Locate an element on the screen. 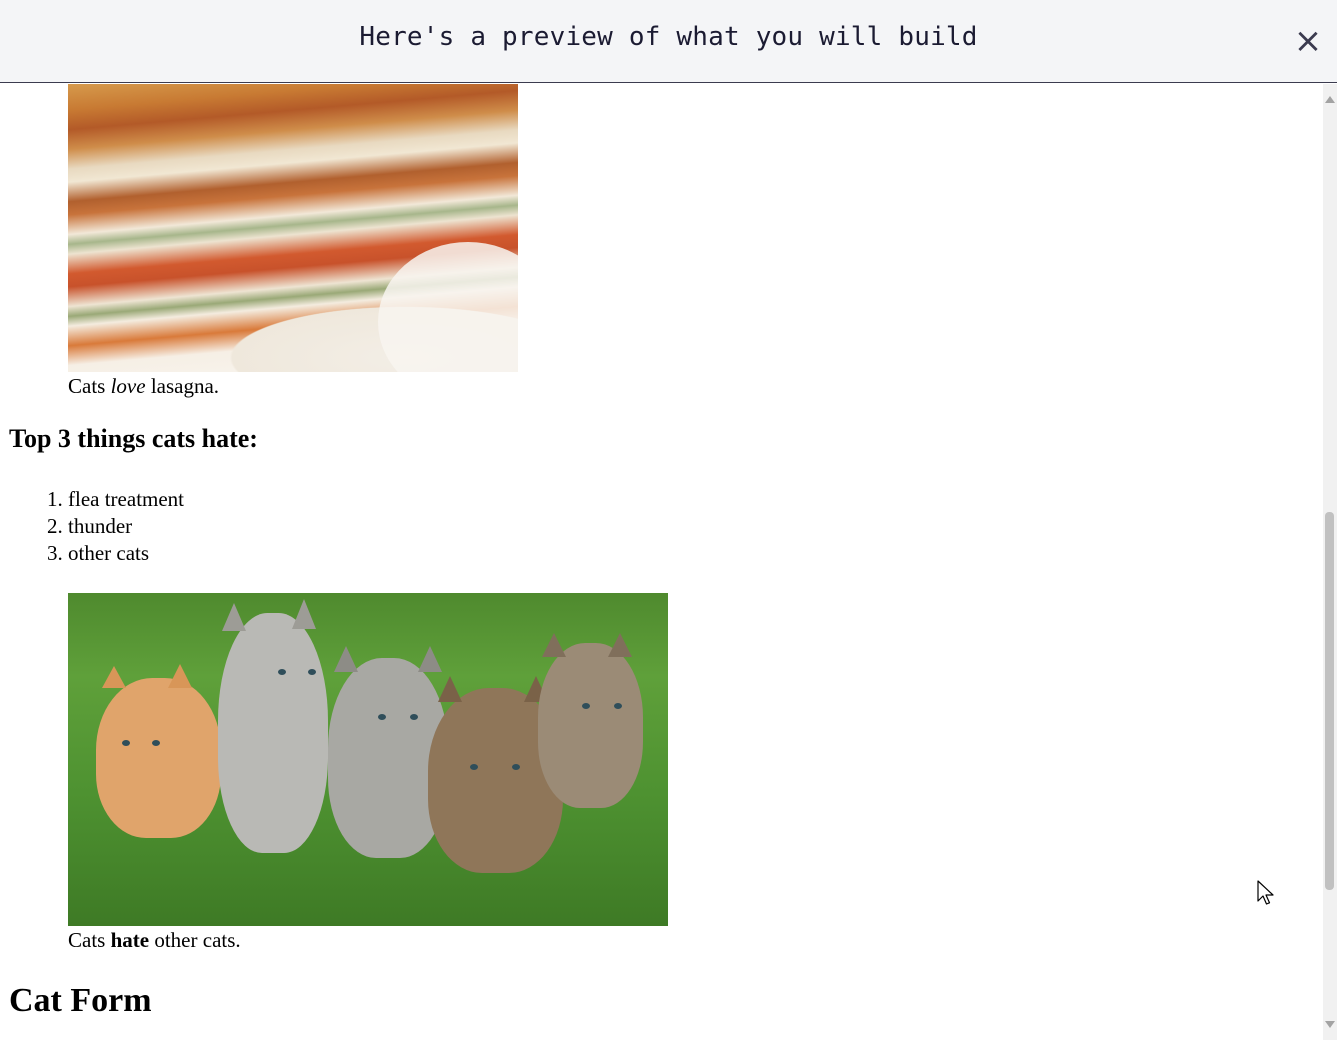  kittens-caption: Cats hate other cats. is located at coordinates (368, 940).